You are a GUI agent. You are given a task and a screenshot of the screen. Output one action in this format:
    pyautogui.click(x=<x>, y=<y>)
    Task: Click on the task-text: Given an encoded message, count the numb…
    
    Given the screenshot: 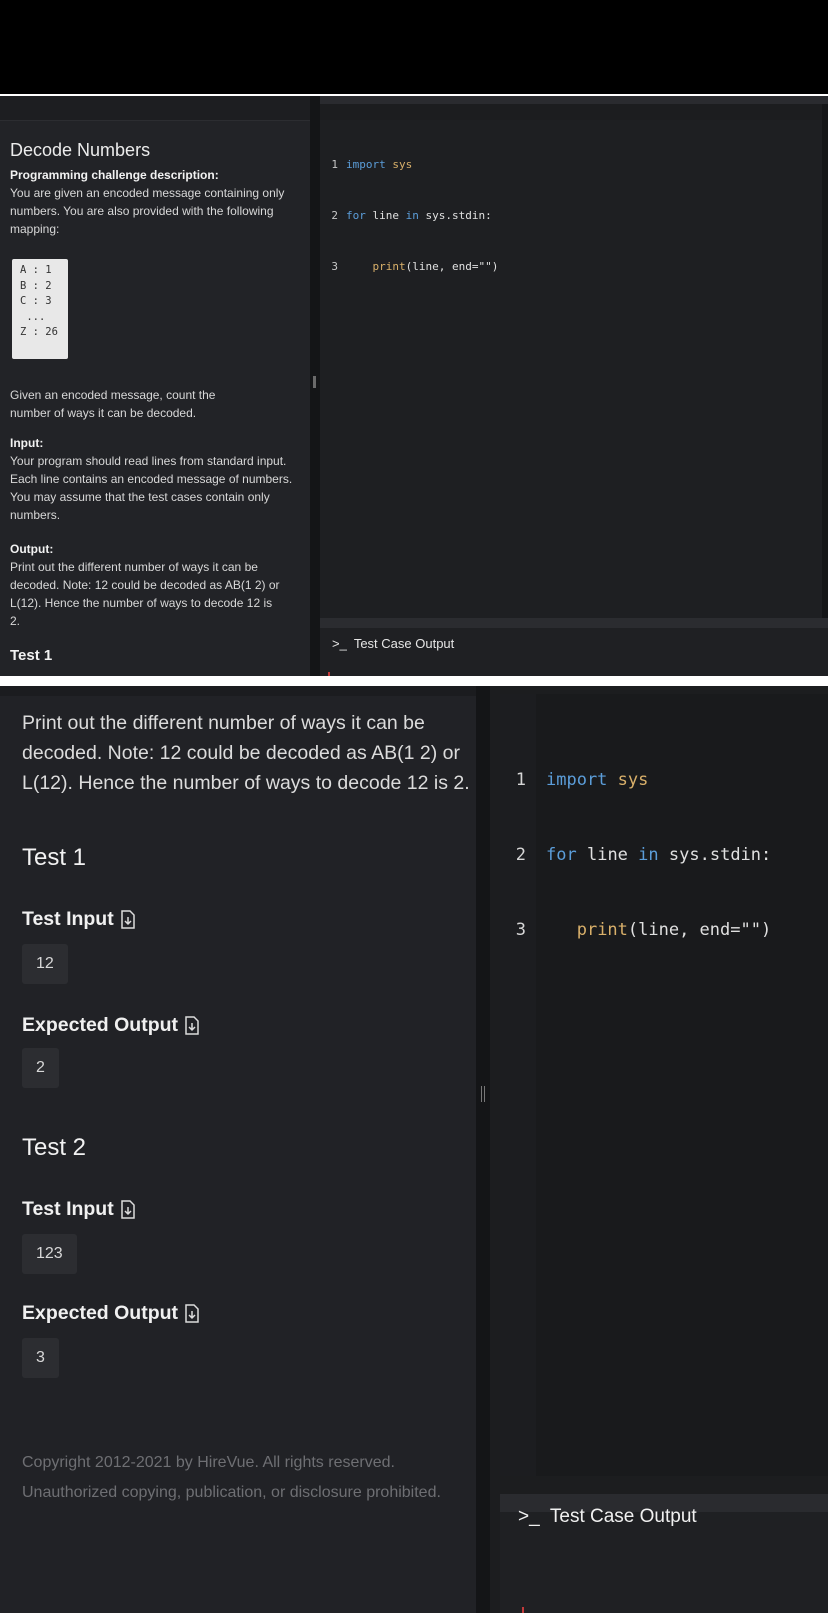 What is the action you would take?
    pyautogui.click(x=113, y=404)
    